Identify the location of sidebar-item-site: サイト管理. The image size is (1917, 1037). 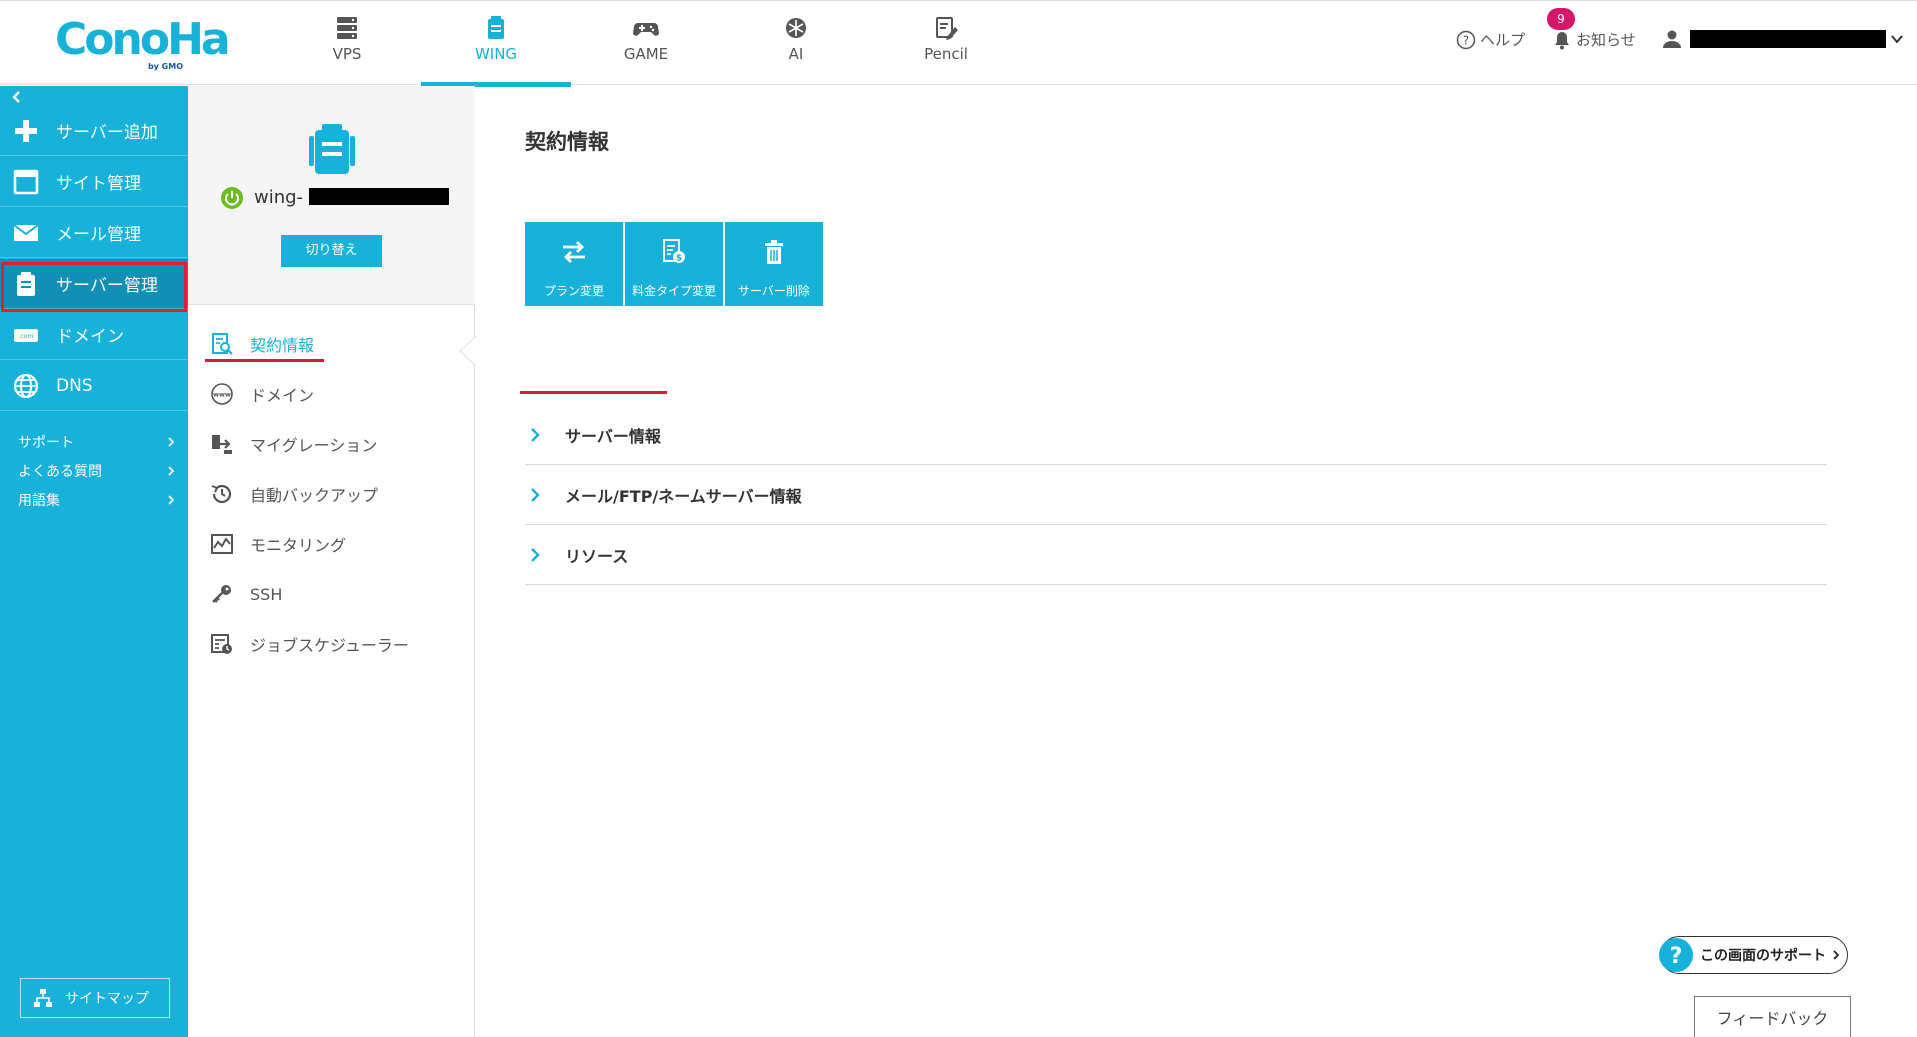
(94, 182).